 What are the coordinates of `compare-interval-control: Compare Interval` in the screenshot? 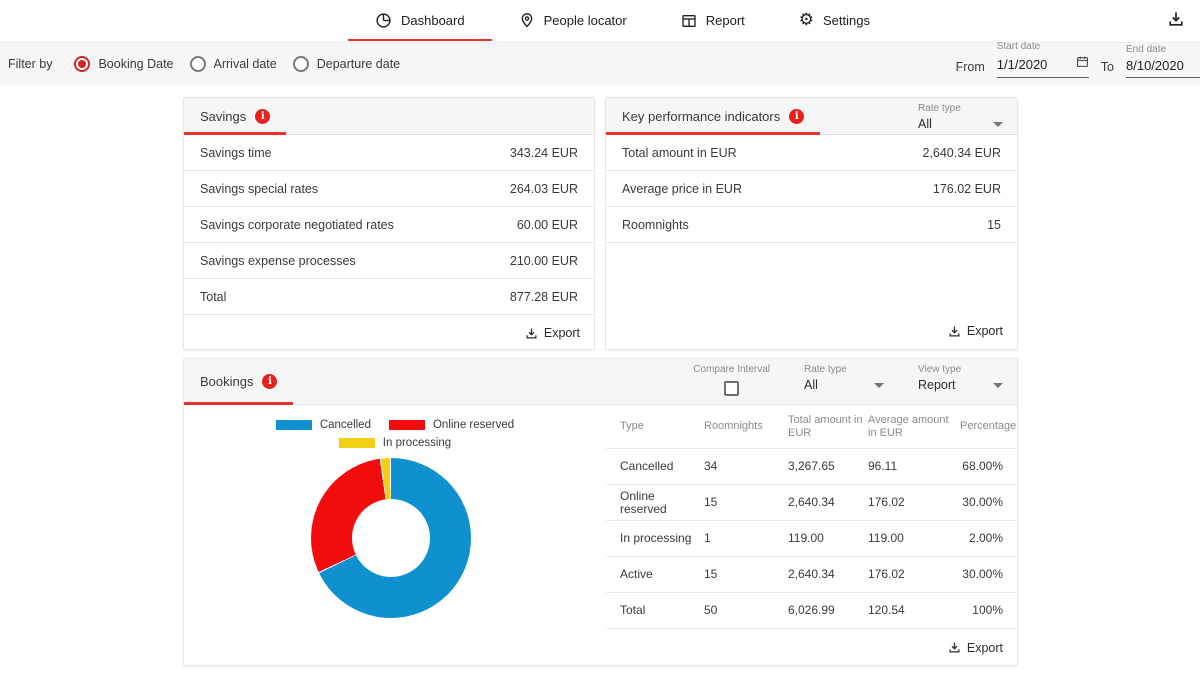 It's located at (731, 380).